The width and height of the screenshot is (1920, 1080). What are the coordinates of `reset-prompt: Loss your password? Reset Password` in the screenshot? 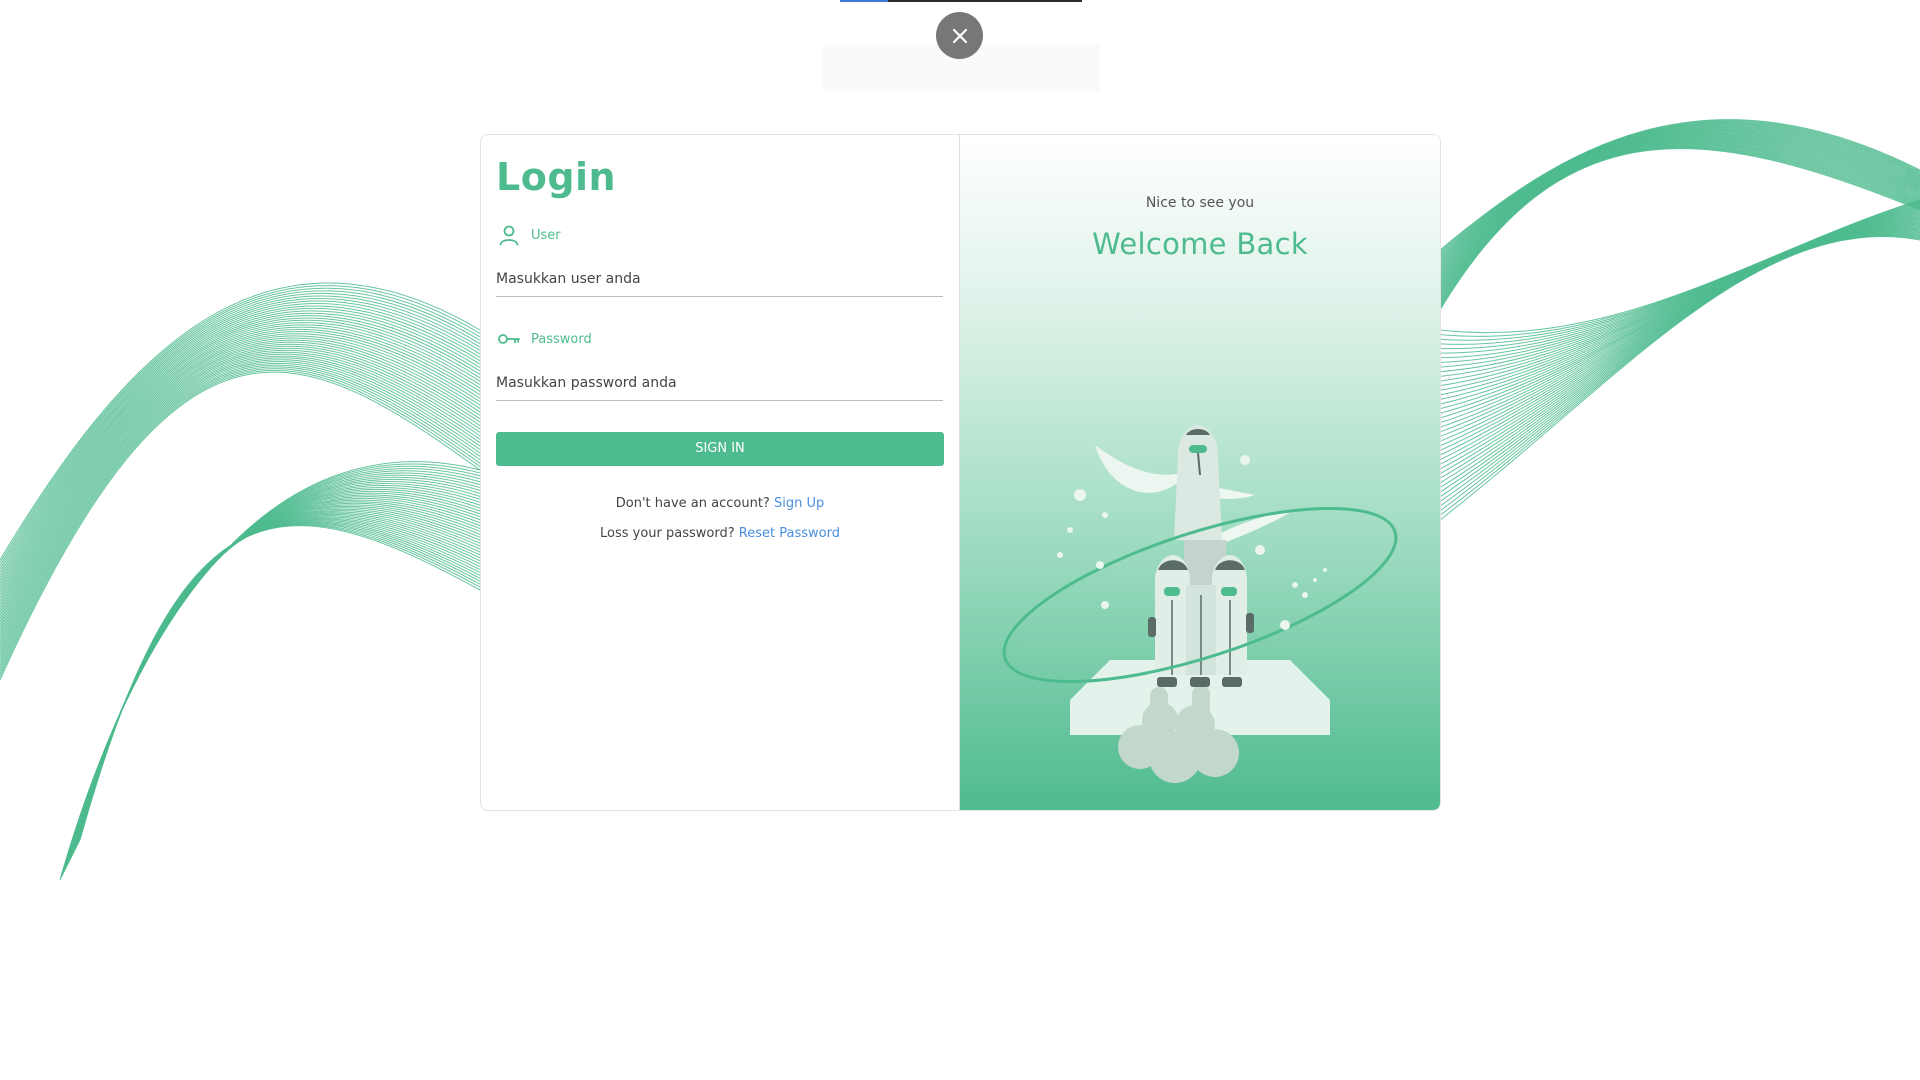 It's located at (720, 533).